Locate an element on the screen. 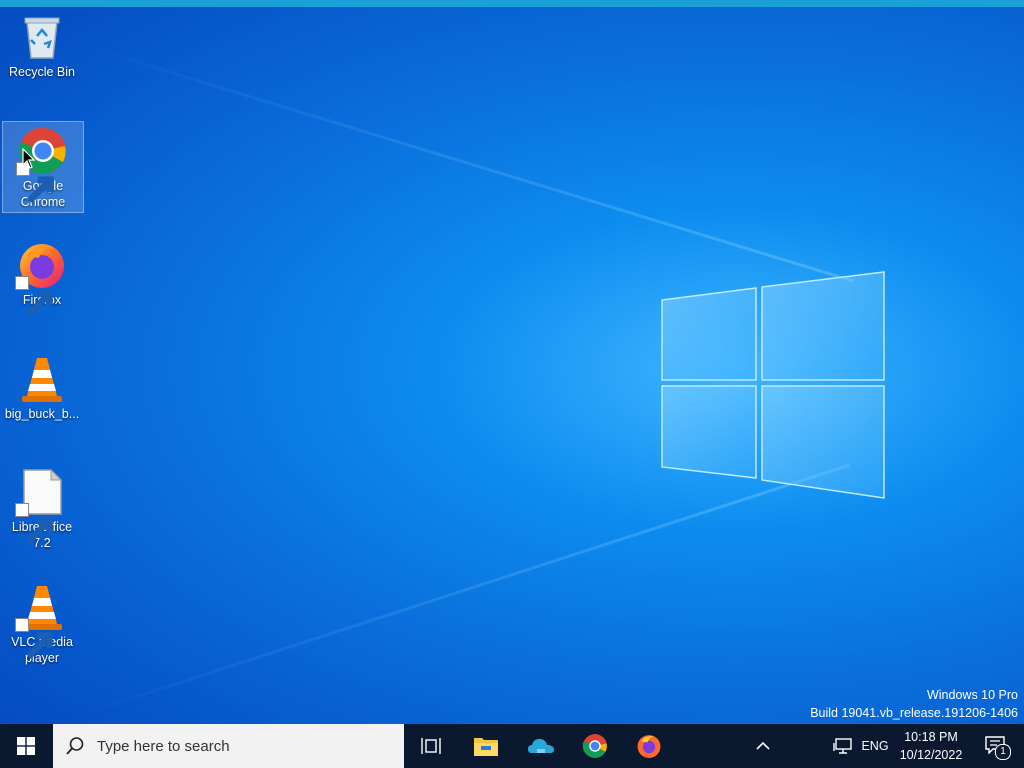  task-view-button is located at coordinates (431, 746).